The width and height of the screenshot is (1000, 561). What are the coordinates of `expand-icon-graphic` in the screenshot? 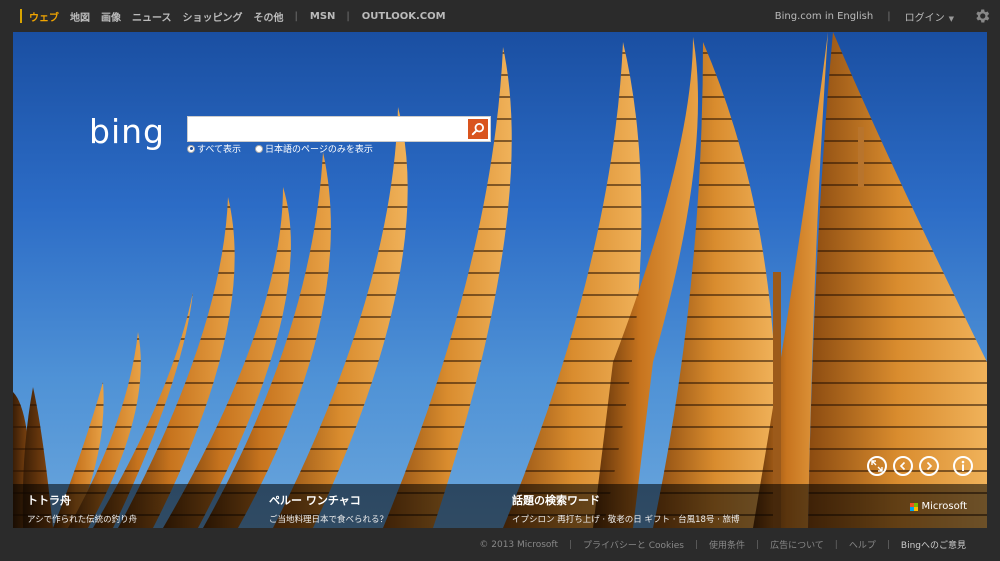 It's located at (877, 466).